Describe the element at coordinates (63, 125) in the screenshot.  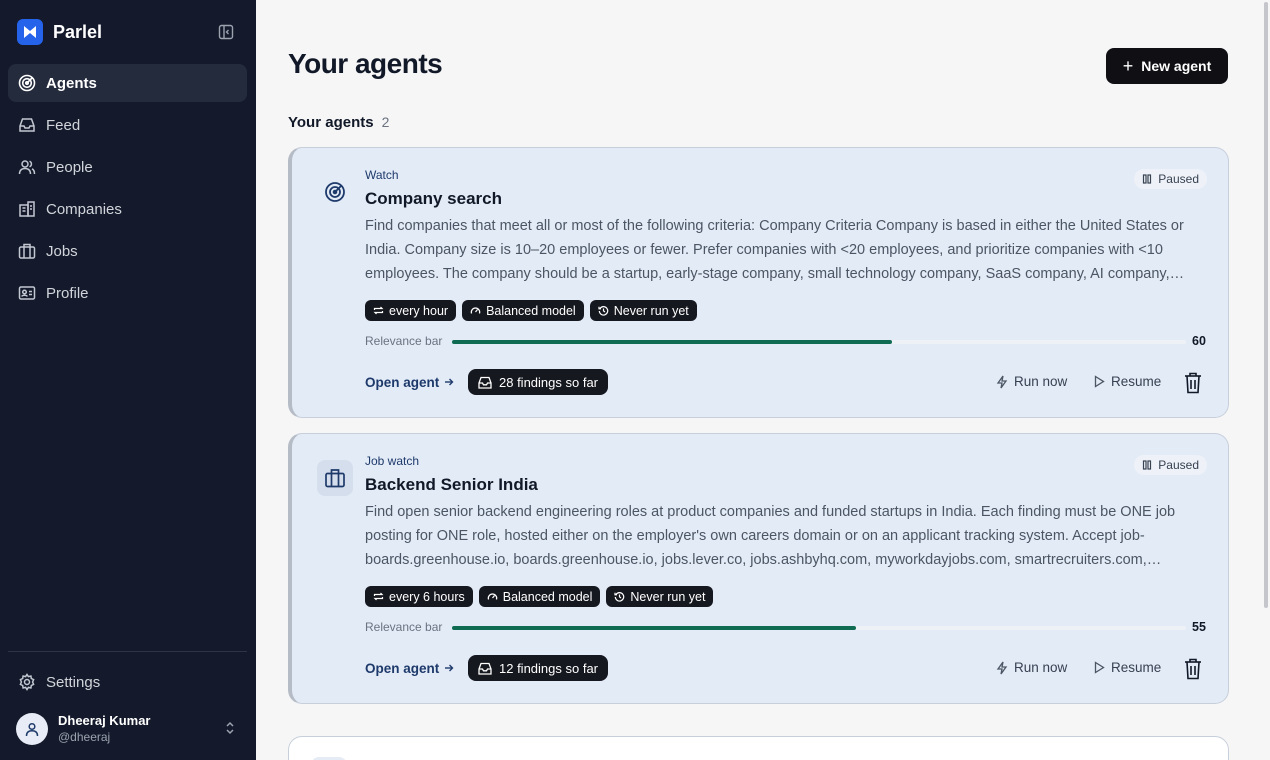
I see `sidebar-item-label: Feed` at that location.